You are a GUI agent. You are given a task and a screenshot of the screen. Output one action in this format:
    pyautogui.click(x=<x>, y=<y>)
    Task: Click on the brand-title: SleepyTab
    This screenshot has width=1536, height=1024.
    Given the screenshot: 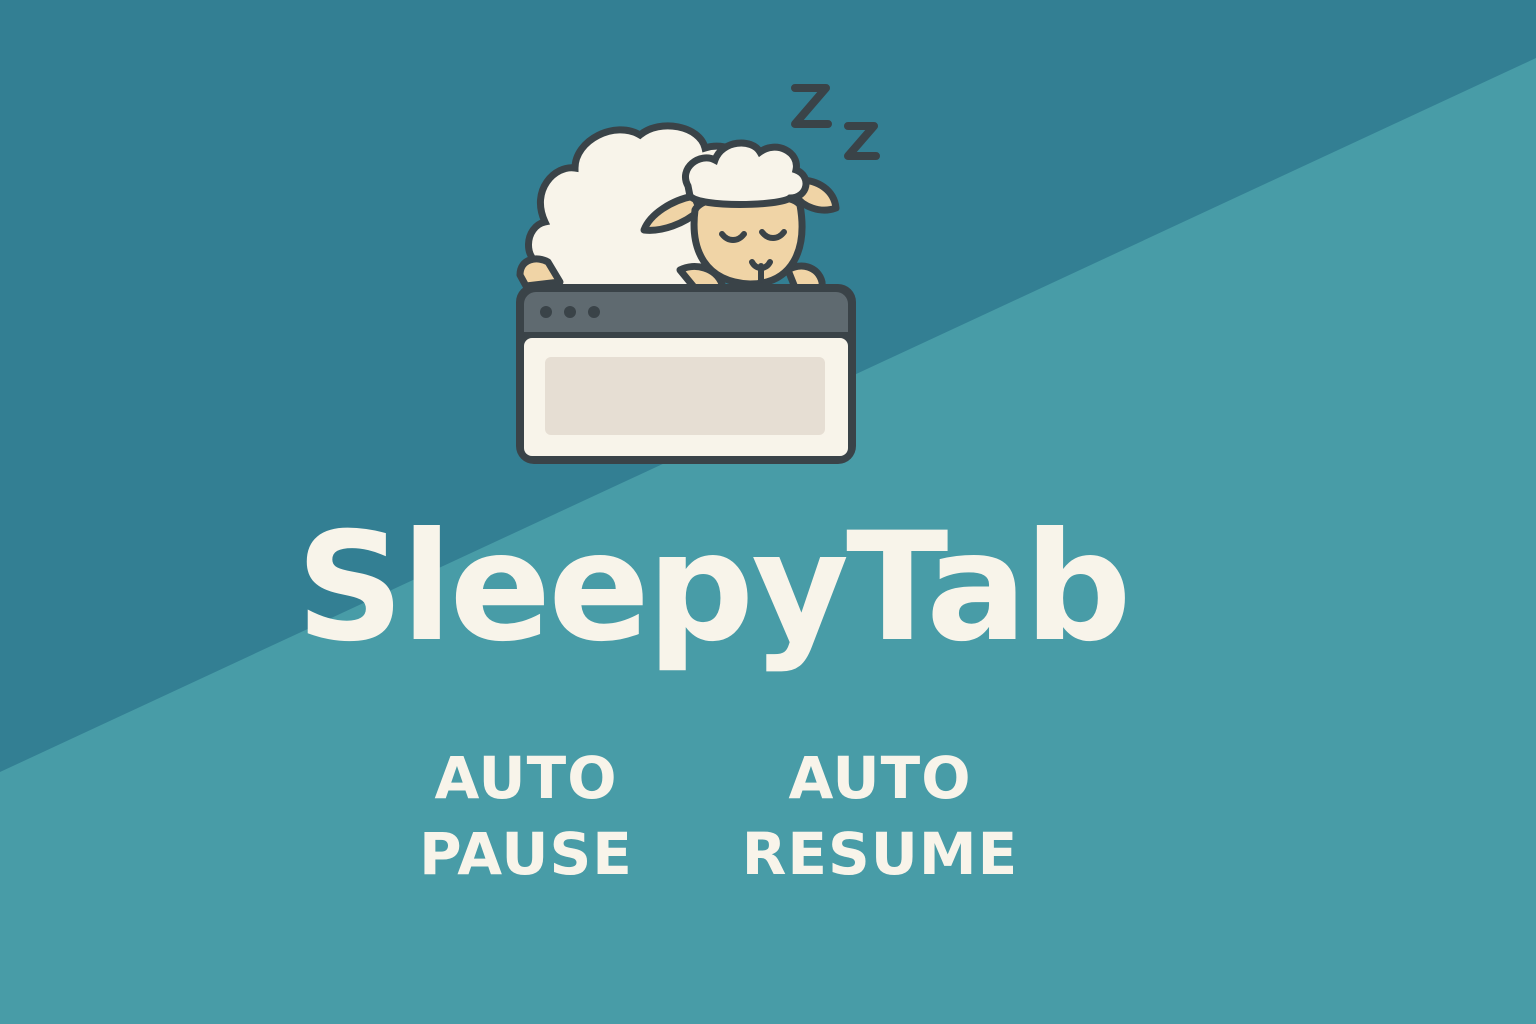 What is the action you would take?
    pyautogui.click(x=714, y=588)
    